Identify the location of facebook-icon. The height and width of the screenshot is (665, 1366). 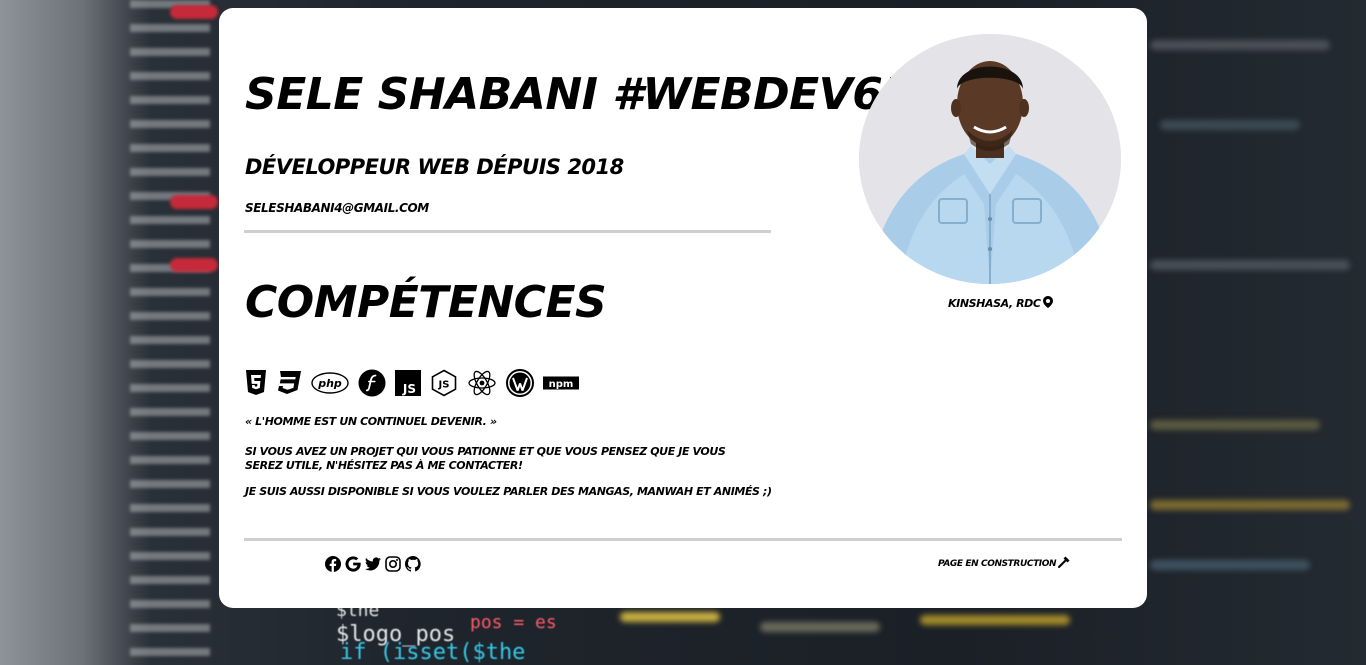
(333, 564).